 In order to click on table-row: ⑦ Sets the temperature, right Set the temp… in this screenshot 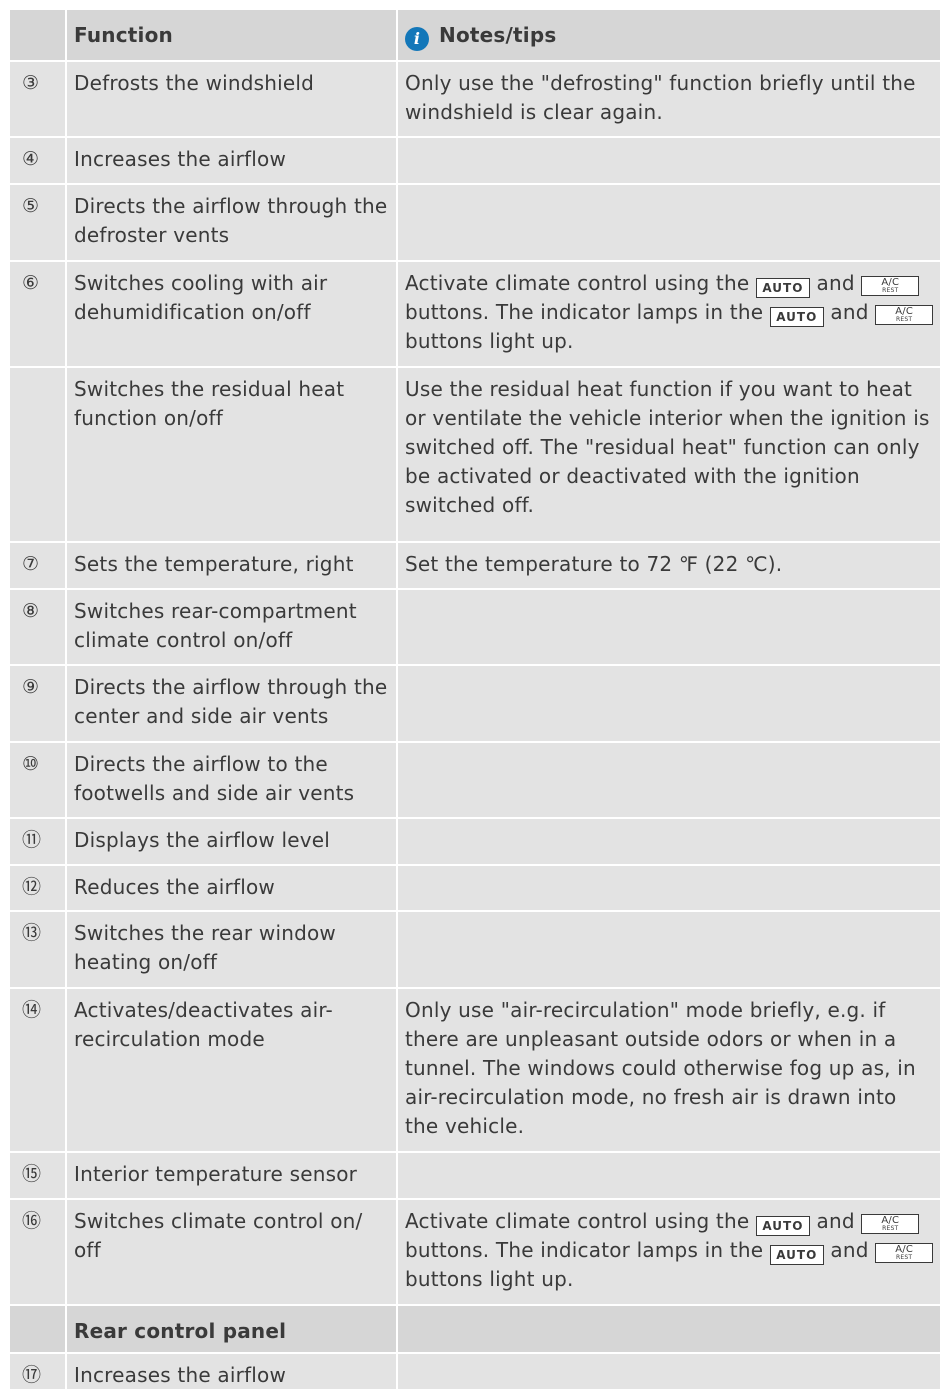, I will do `click(475, 565)`.